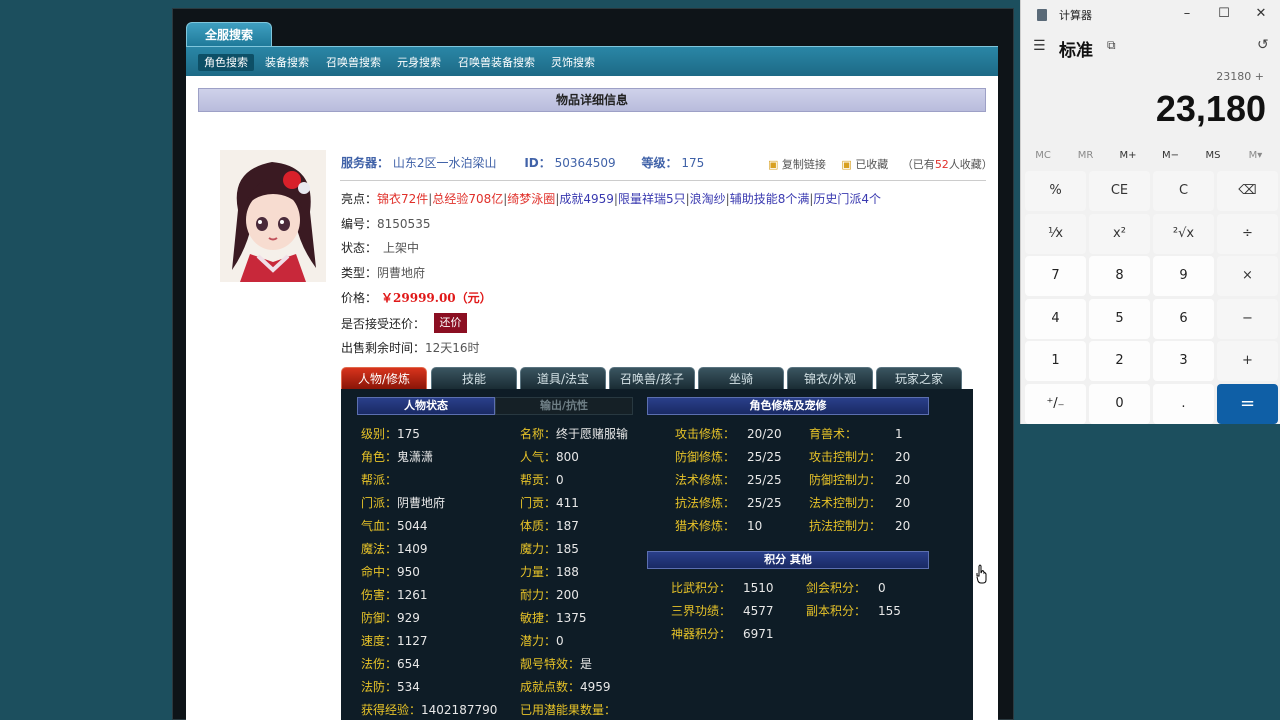  What do you see at coordinates (970, 164) in the screenshot?
I see `fav-count-suffix: 人收藏）` at bounding box center [970, 164].